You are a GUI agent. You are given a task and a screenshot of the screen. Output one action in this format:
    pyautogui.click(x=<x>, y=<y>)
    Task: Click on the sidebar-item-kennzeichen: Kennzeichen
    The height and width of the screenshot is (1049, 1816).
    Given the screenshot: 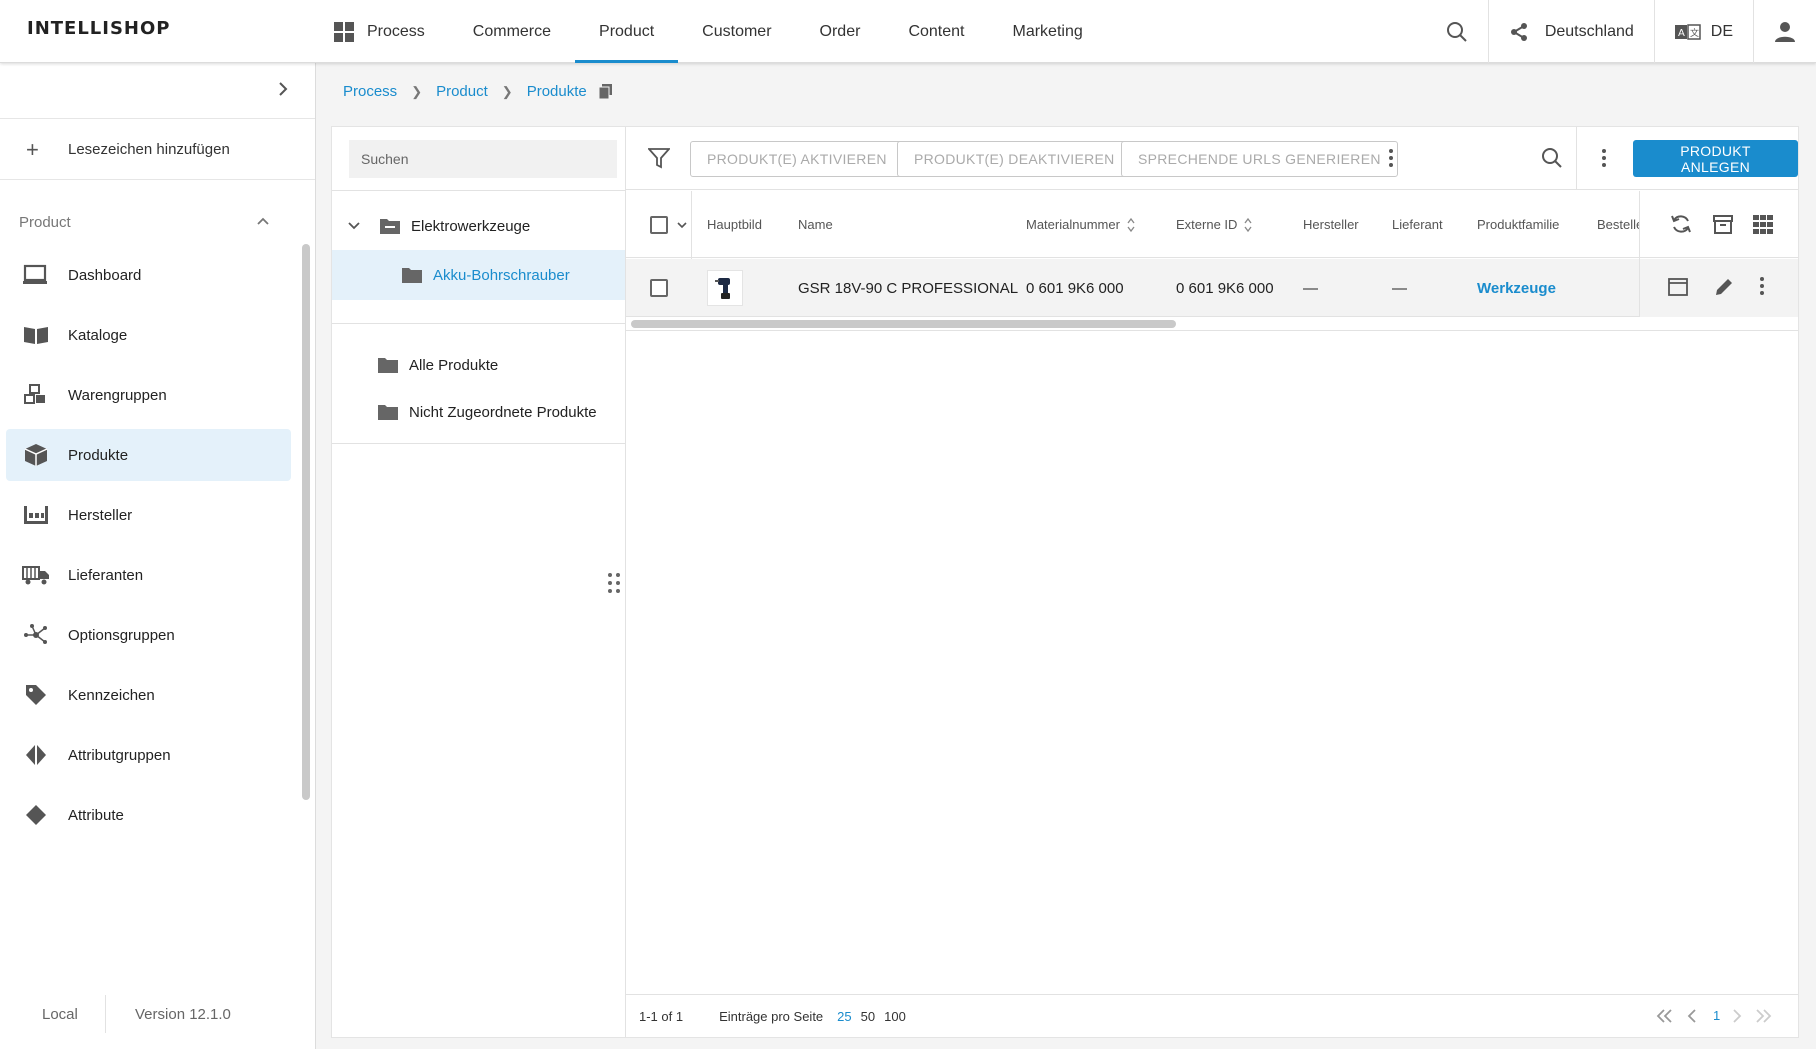 What is the action you would take?
    pyautogui.click(x=148, y=695)
    